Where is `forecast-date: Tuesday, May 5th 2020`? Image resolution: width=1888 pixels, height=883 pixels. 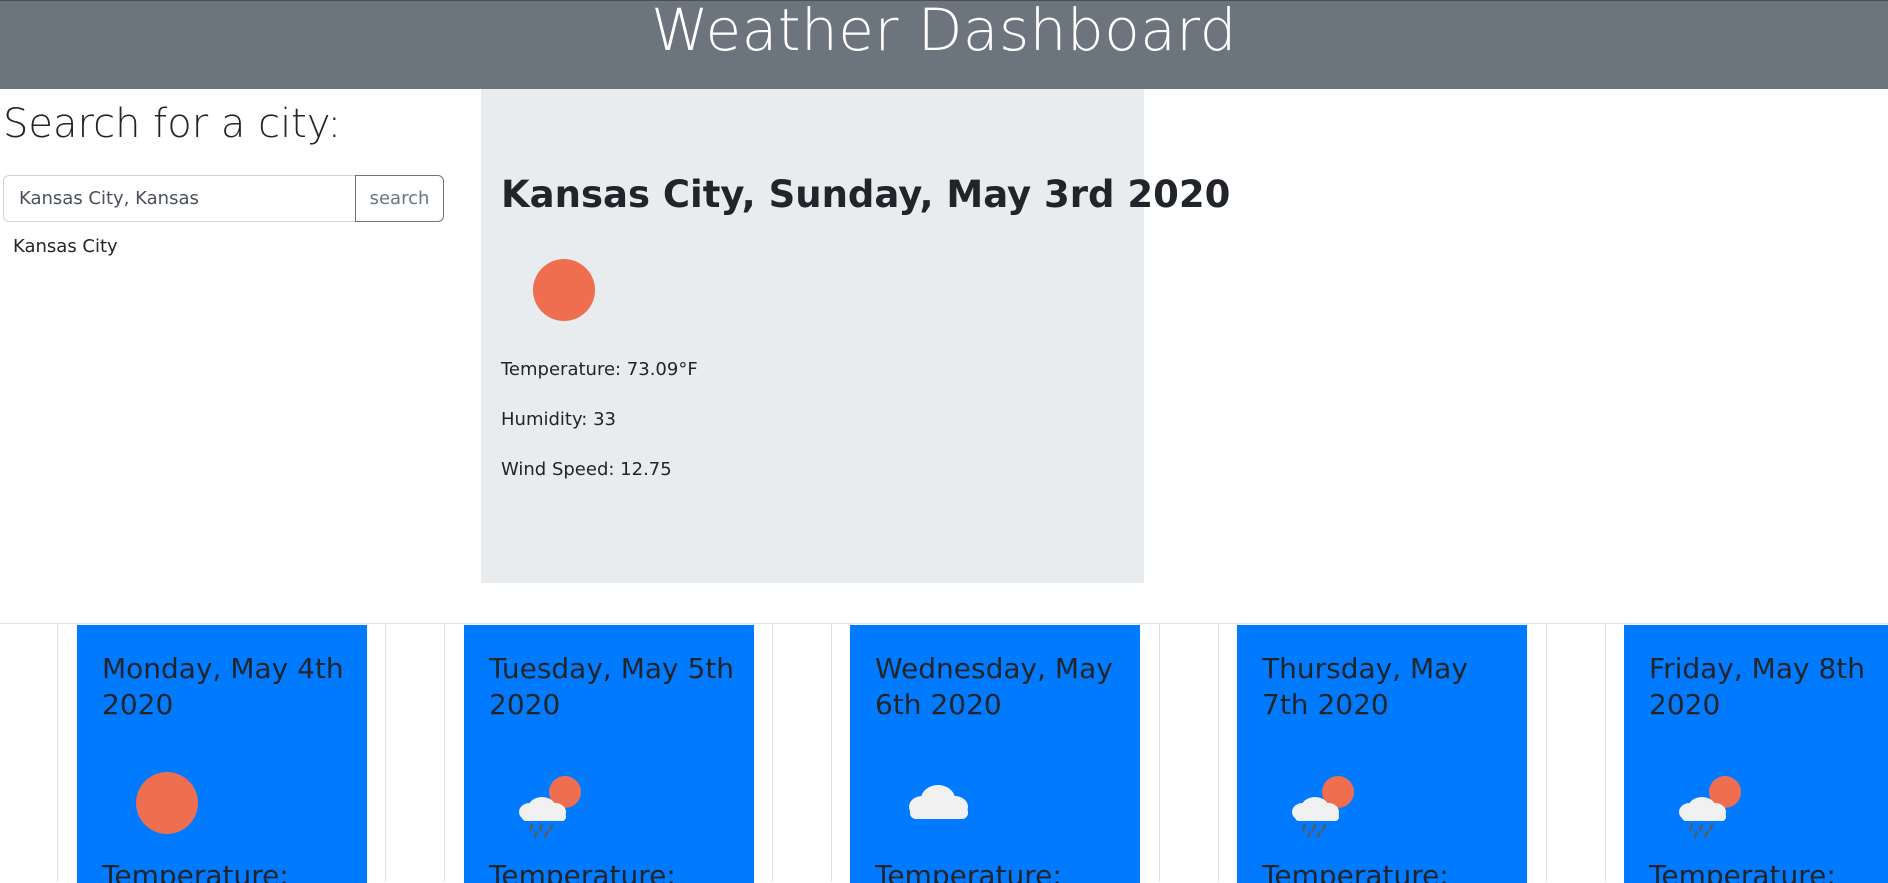 forecast-date: Tuesday, May 5th 2020 is located at coordinates (612, 686).